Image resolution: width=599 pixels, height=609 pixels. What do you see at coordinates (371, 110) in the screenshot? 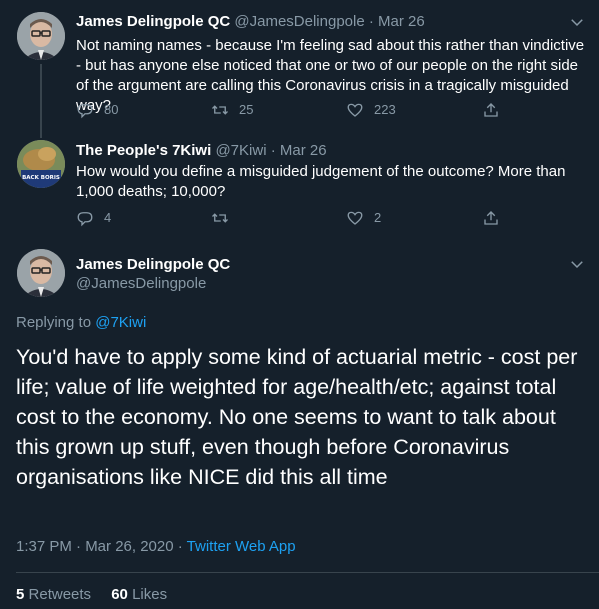
I see `like-button: 223` at bounding box center [371, 110].